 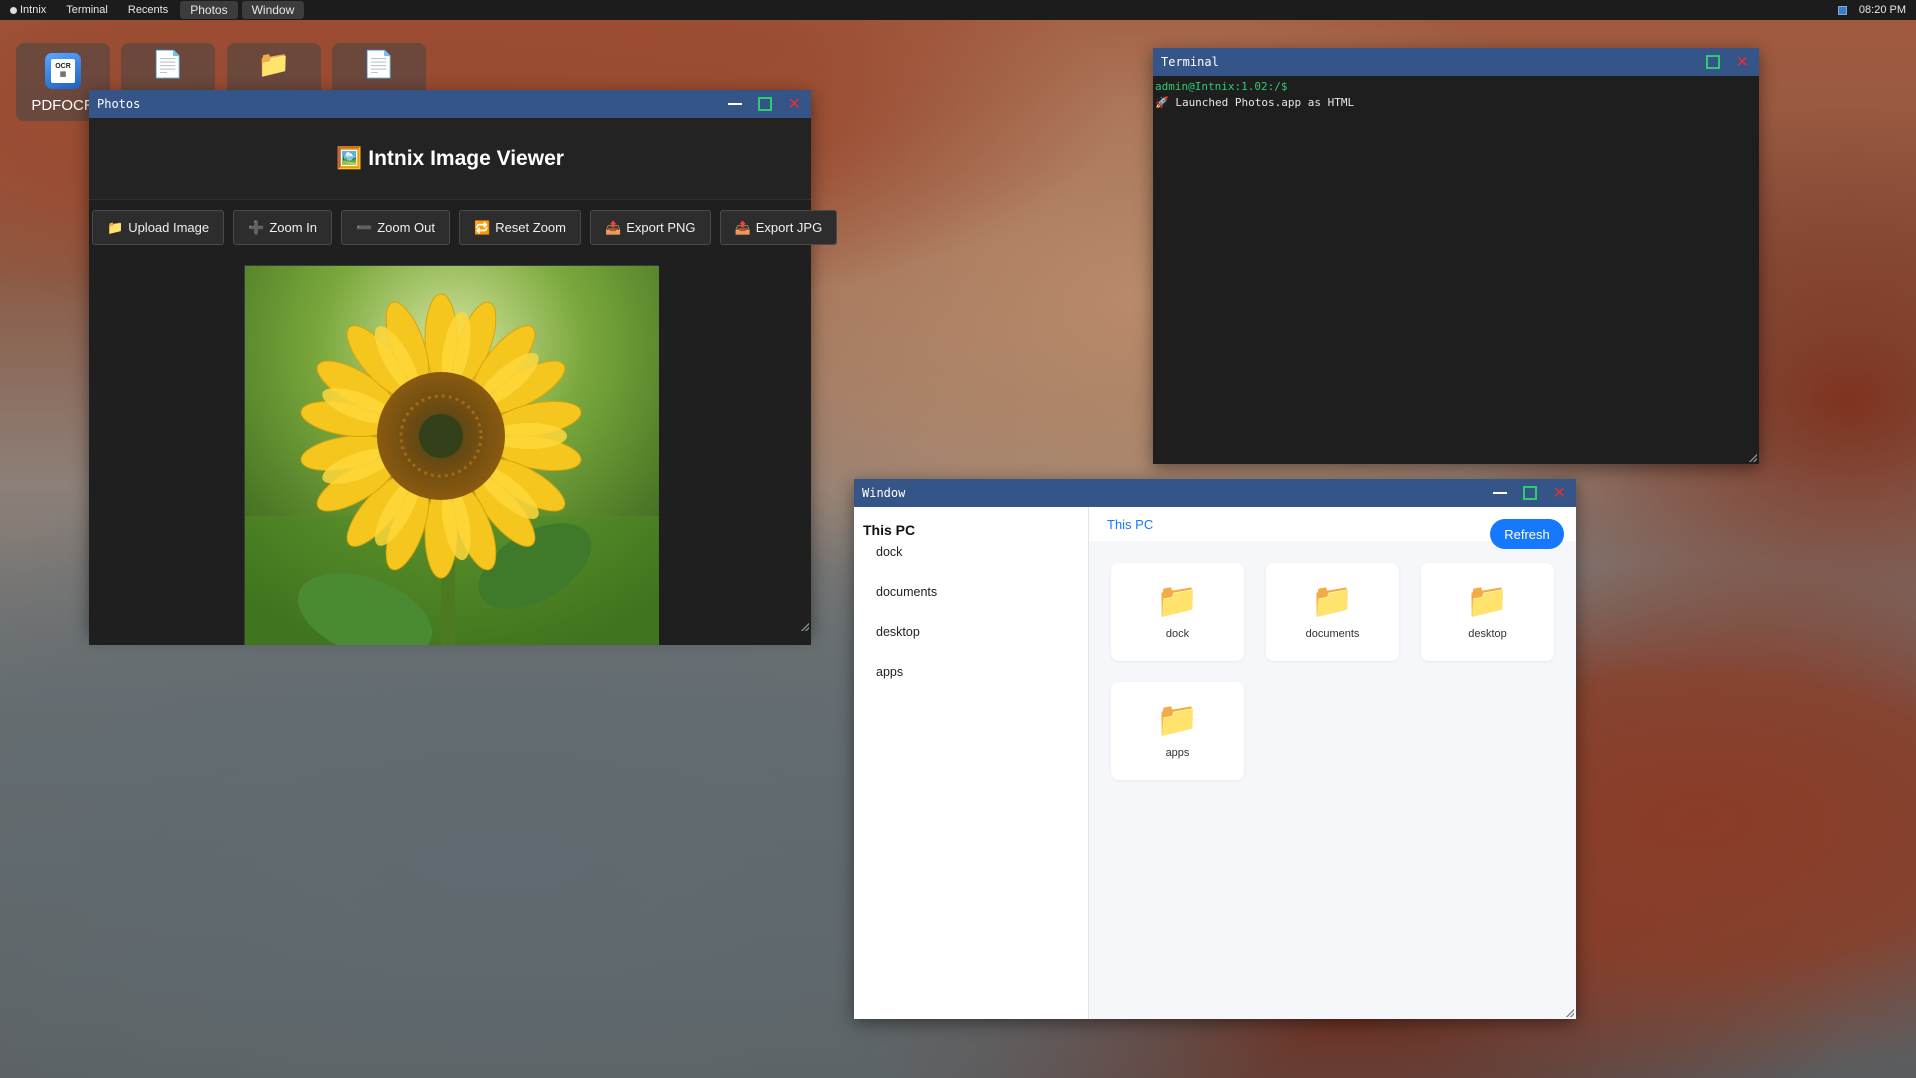 What do you see at coordinates (349, 158) in the screenshot?
I see `picture-icon: 🖼️` at bounding box center [349, 158].